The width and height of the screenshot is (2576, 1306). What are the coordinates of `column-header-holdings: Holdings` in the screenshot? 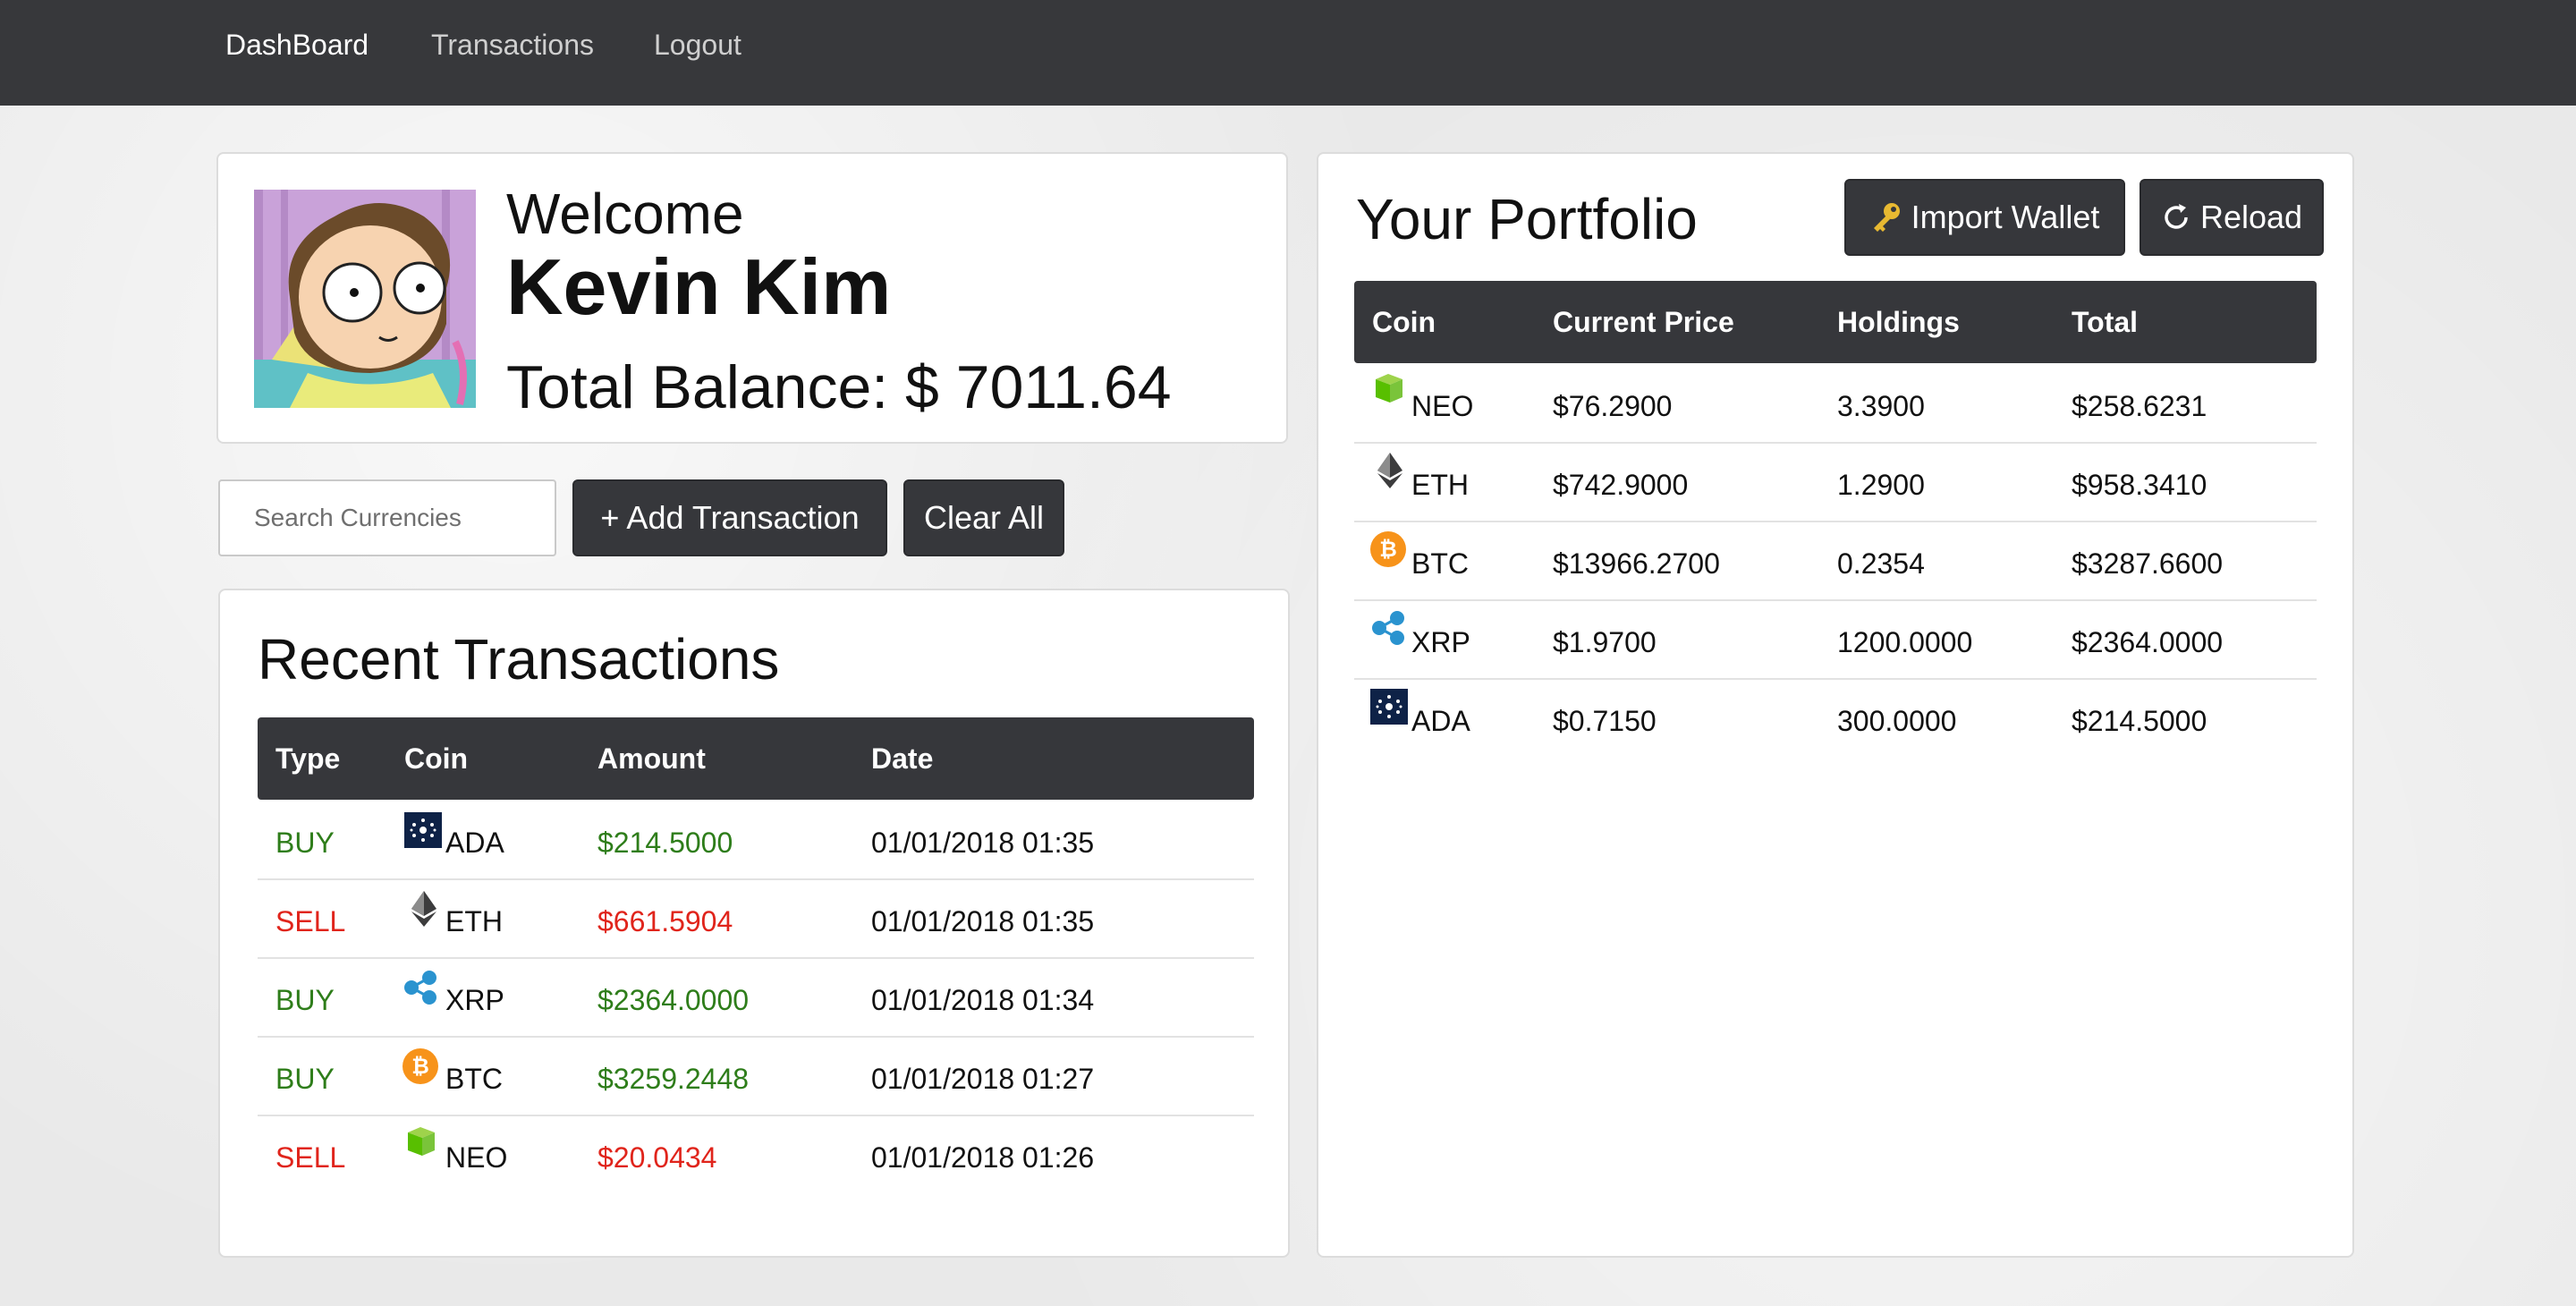 It's located at (1898, 322).